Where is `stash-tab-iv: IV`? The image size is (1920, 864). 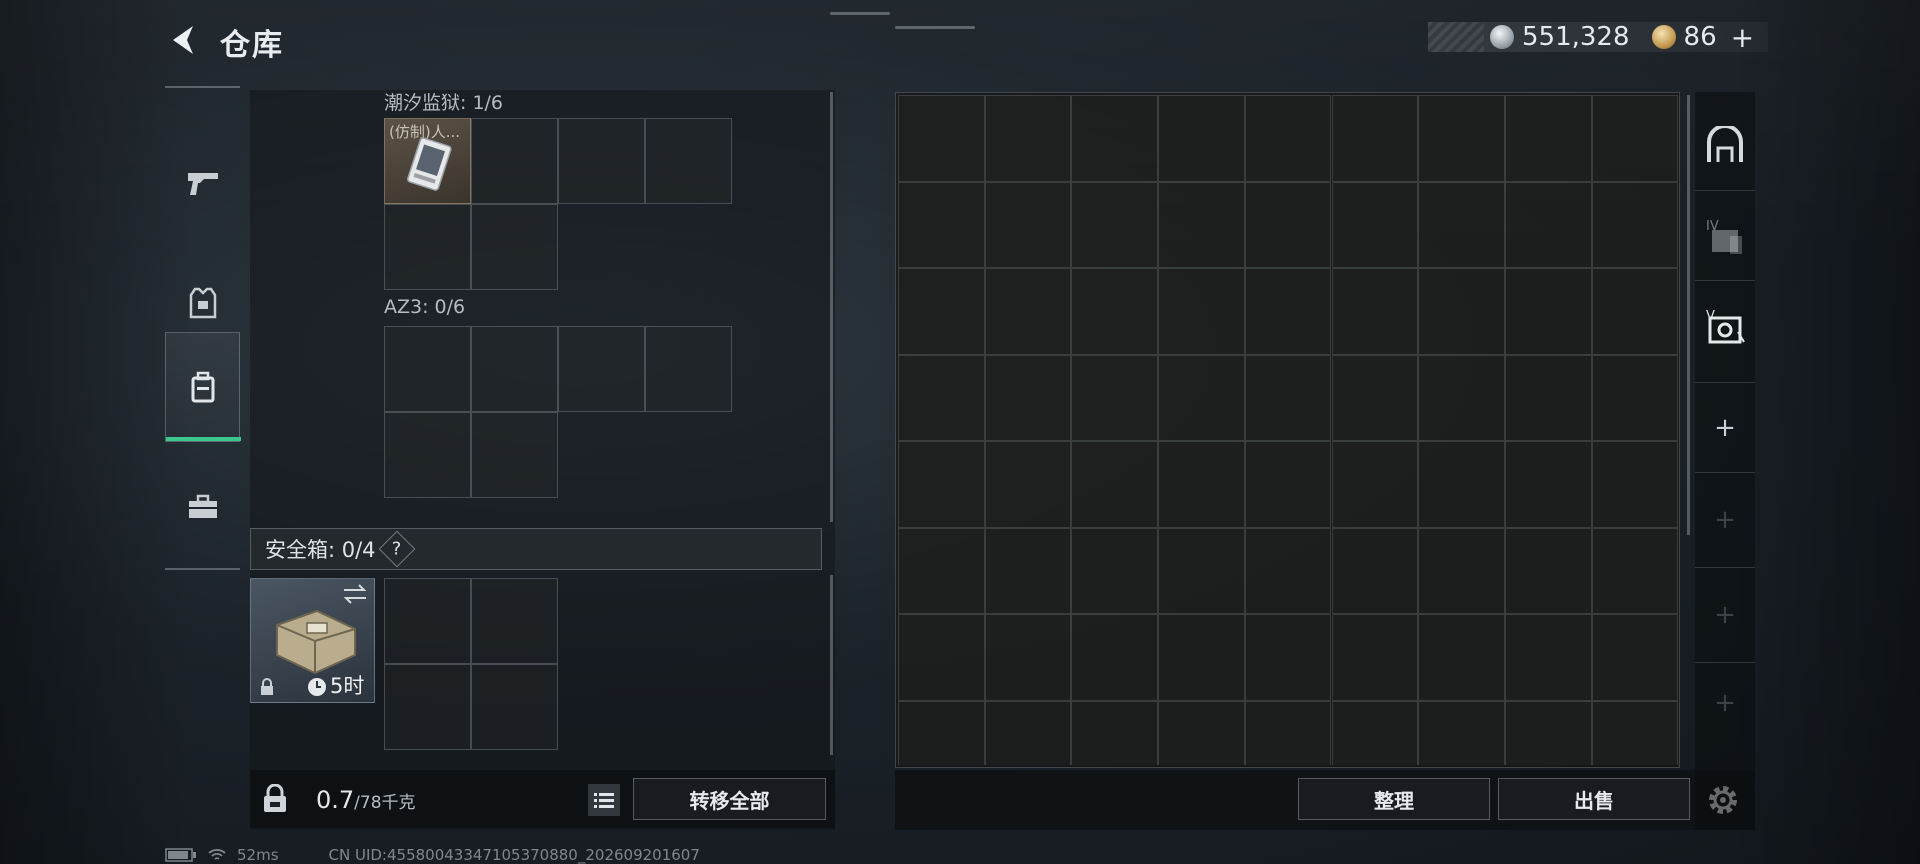 stash-tab-iv: IV is located at coordinates (1725, 235).